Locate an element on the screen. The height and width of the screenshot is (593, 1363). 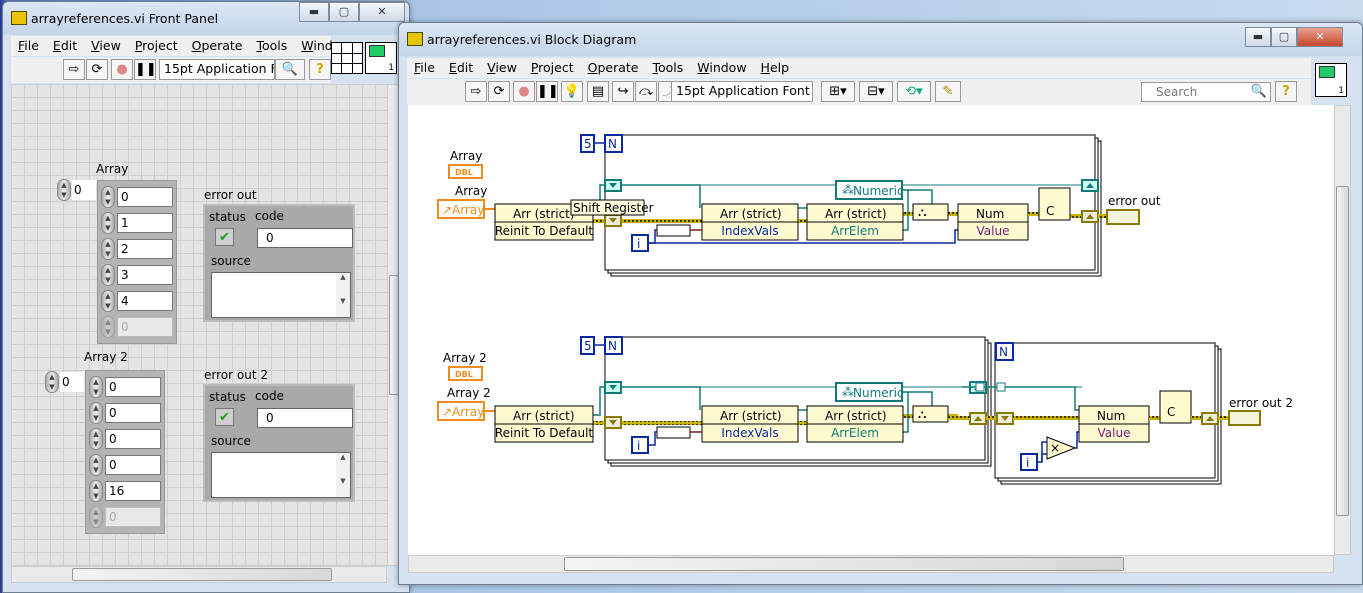
step-into-icon: ↪ is located at coordinates (623, 91).